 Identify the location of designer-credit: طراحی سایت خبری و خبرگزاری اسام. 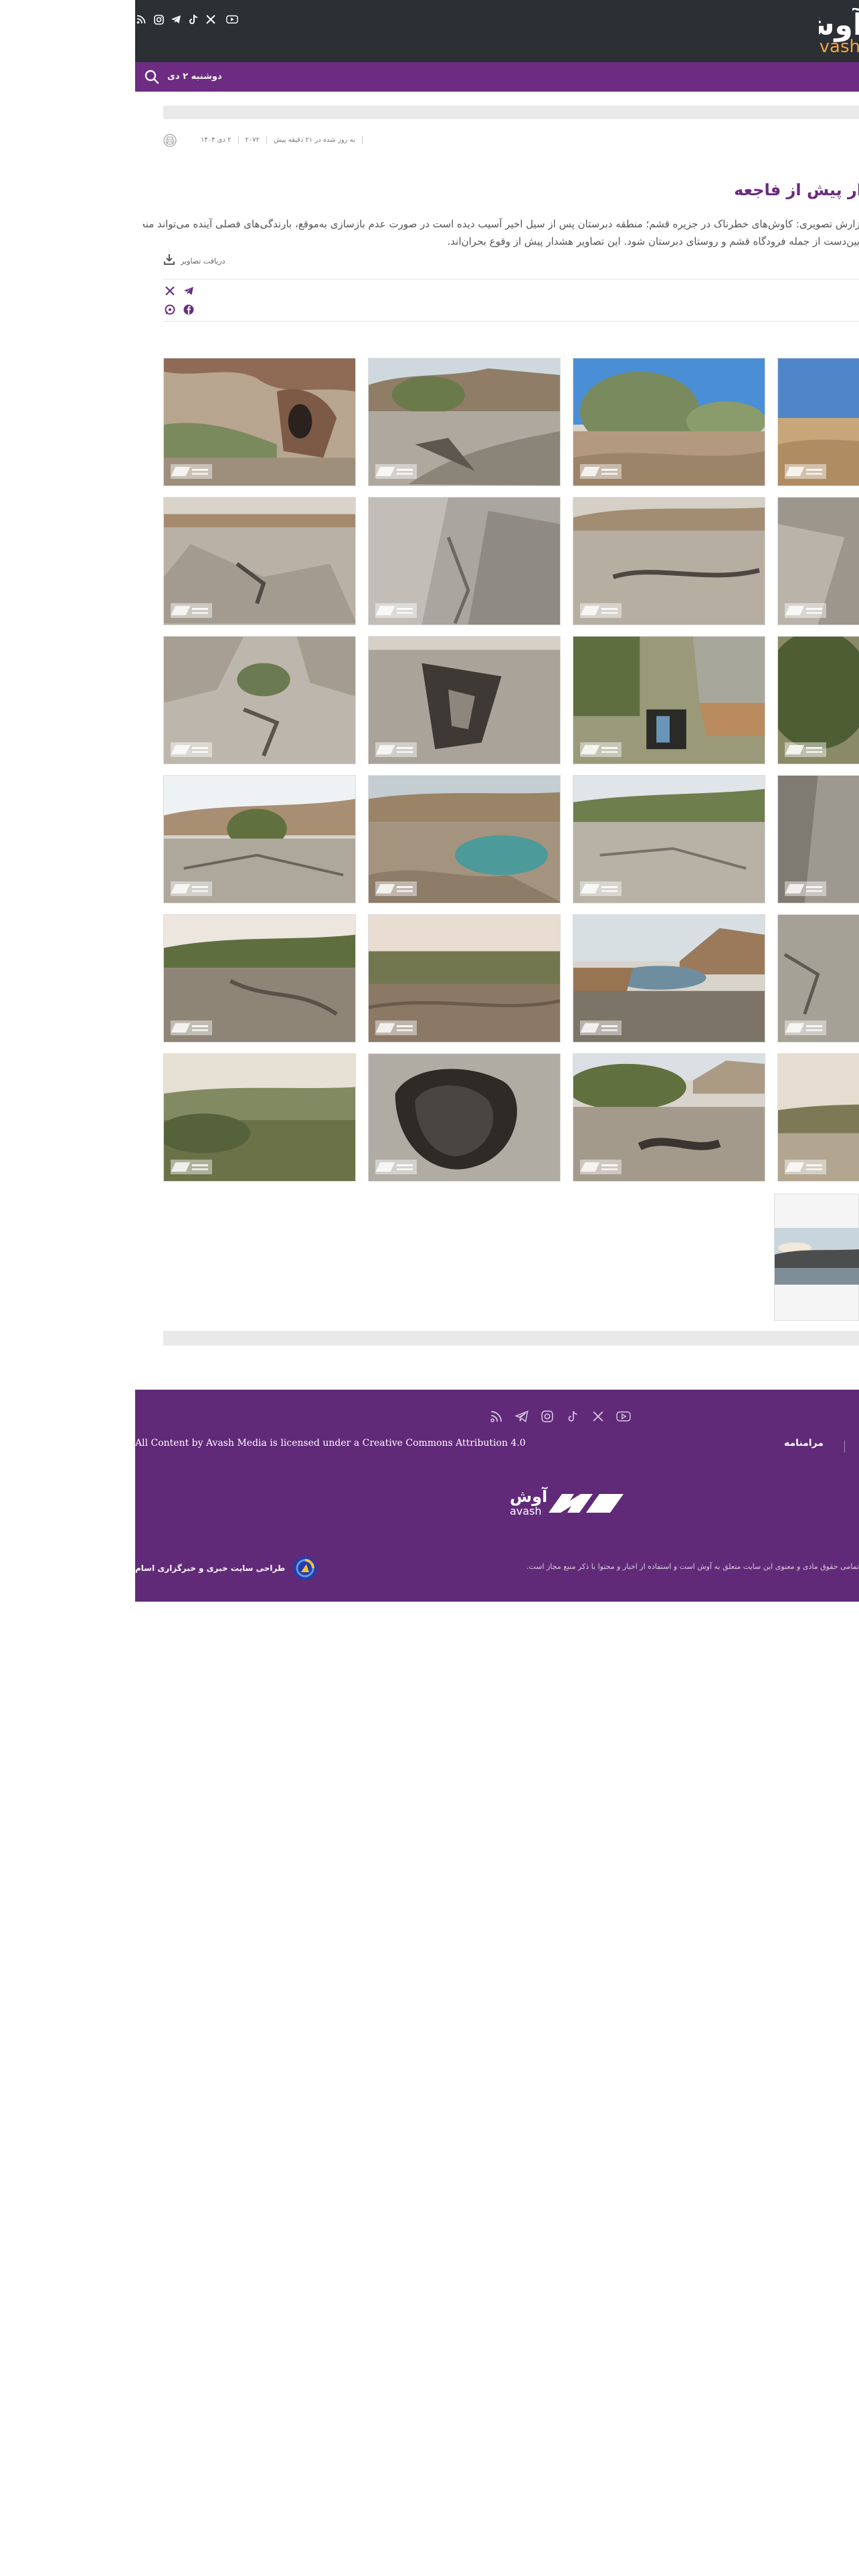
(226, 1568).